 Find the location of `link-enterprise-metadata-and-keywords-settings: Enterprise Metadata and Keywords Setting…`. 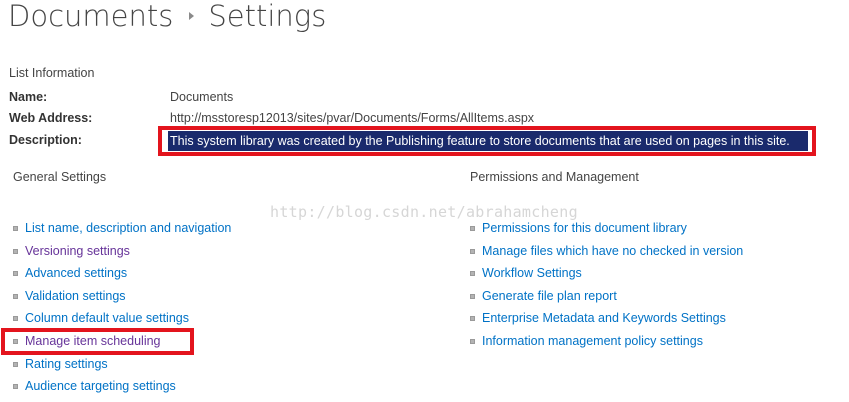

link-enterprise-metadata-and-keywords-settings: Enterprise Metadata and Keywords Setting… is located at coordinates (604, 318).